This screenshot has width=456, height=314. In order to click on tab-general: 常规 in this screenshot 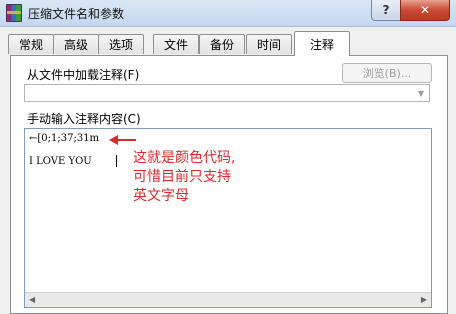, I will do `click(31, 44)`.